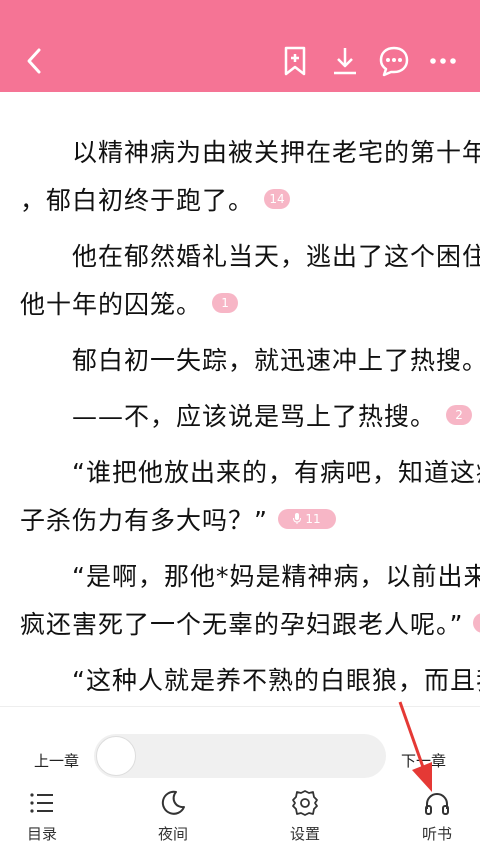 The width and height of the screenshot is (480, 854). Describe the element at coordinates (476, 623) in the screenshot. I see `voice-comment-badge: 9` at that location.